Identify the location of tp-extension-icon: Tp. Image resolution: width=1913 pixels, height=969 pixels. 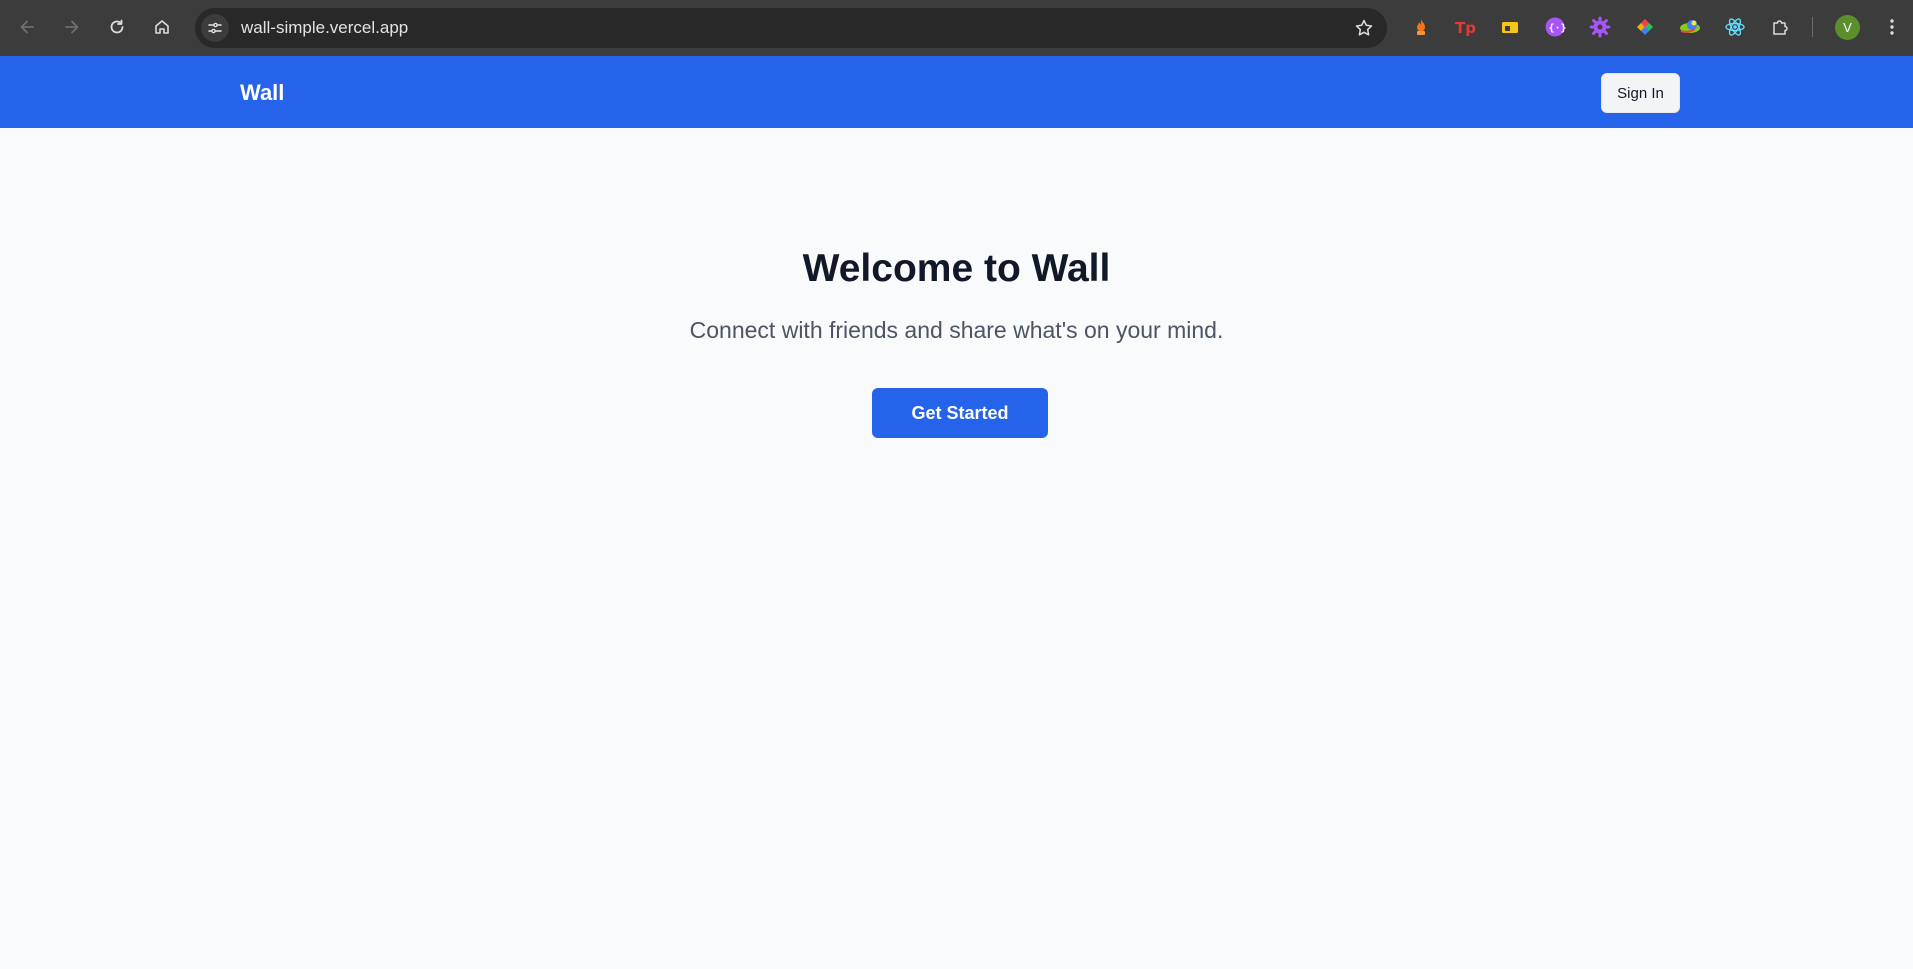
(1465, 27).